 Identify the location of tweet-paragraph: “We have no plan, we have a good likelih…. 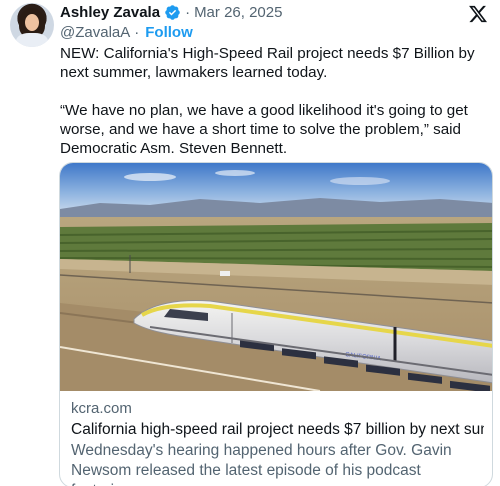
(264, 129).